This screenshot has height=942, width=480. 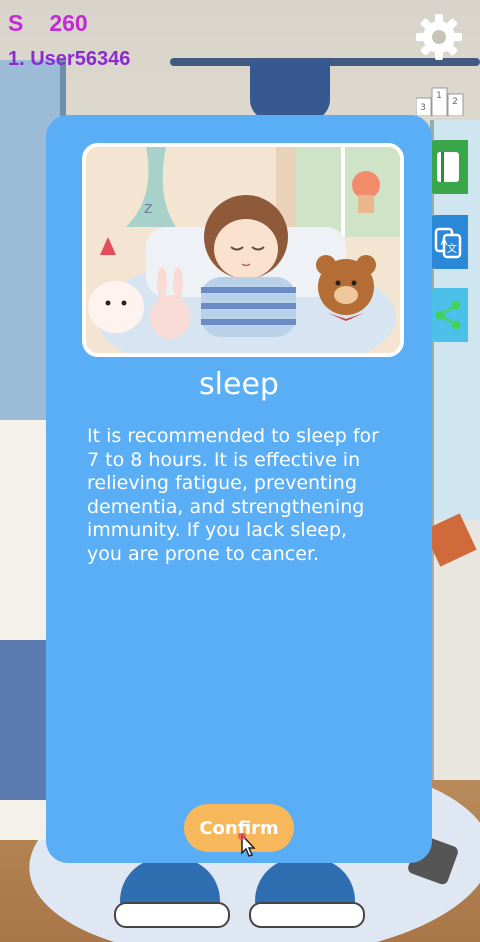 I want to click on share-button, so click(x=448, y=315).